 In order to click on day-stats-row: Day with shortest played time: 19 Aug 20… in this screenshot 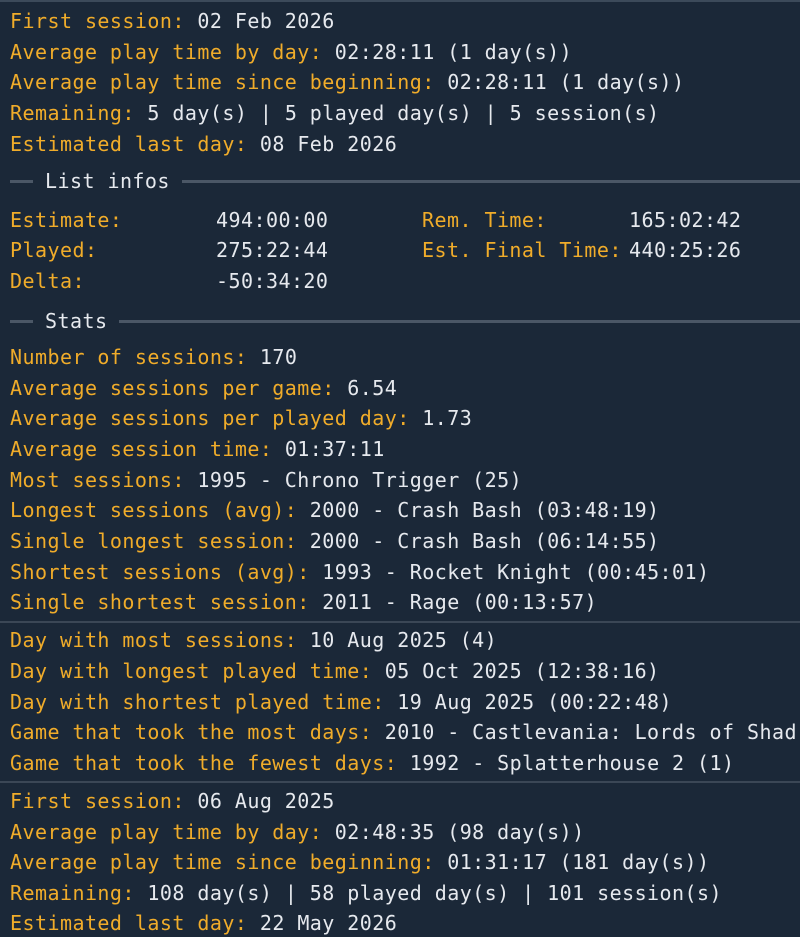, I will do `click(341, 702)`.